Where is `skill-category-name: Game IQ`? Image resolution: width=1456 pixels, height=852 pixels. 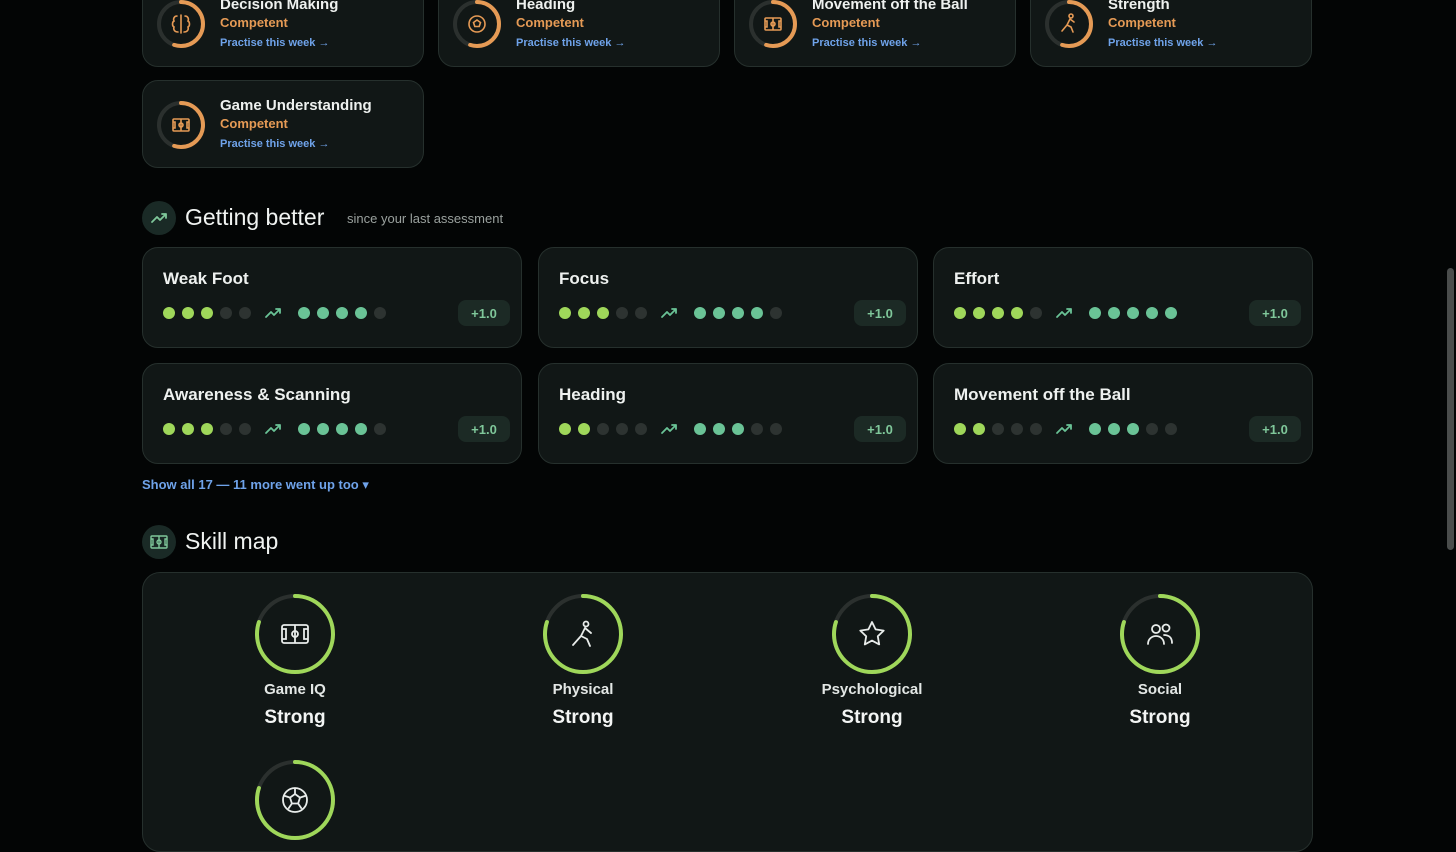 skill-category-name: Game IQ is located at coordinates (295, 689).